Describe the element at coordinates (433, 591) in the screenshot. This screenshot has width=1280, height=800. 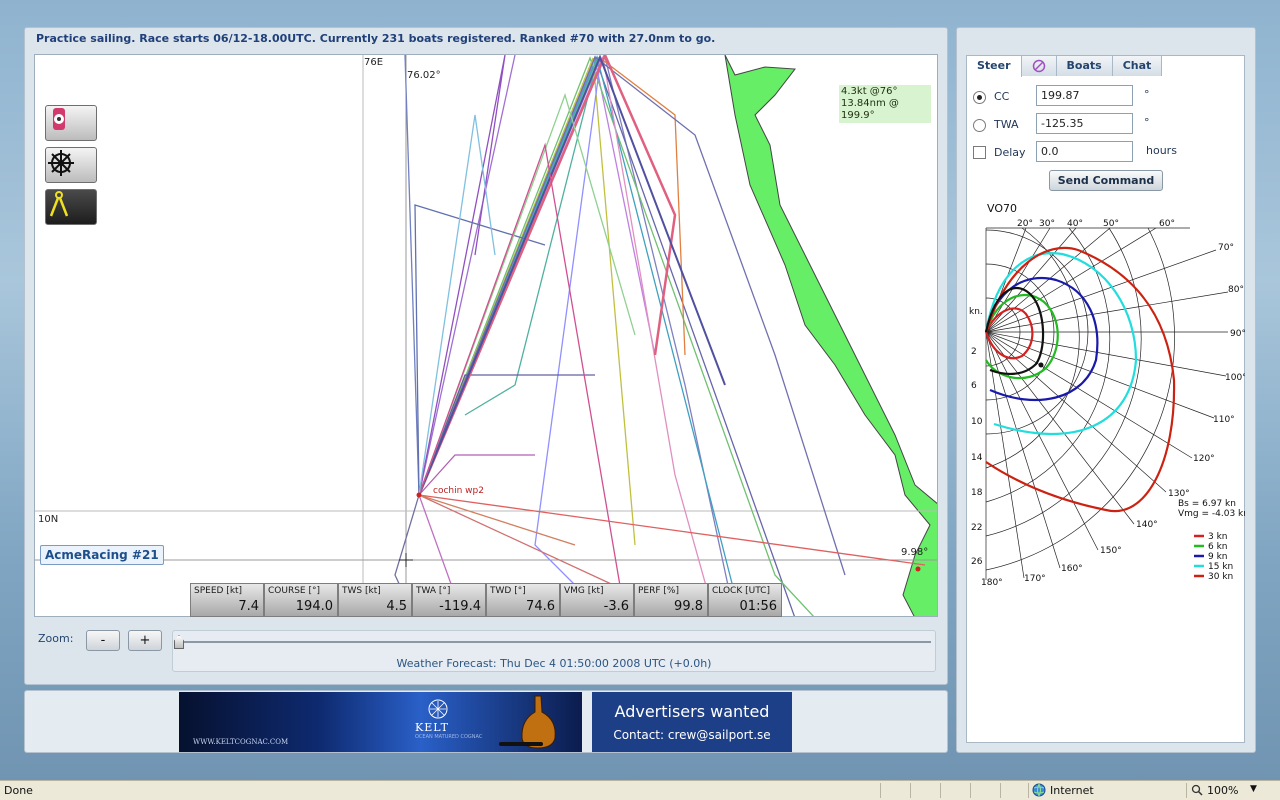
I see `instrument-label: TWA [°]` at that location.